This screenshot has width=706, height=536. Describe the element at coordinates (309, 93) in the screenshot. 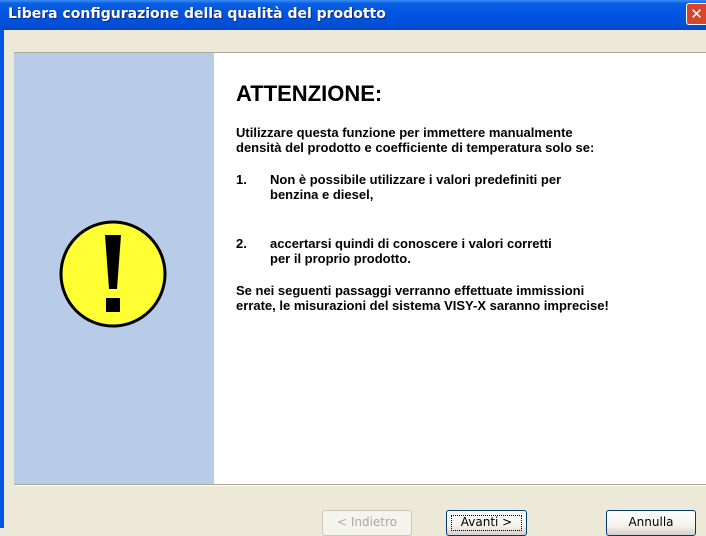

I see `page-heading: ATTENZIONE:` at that location.